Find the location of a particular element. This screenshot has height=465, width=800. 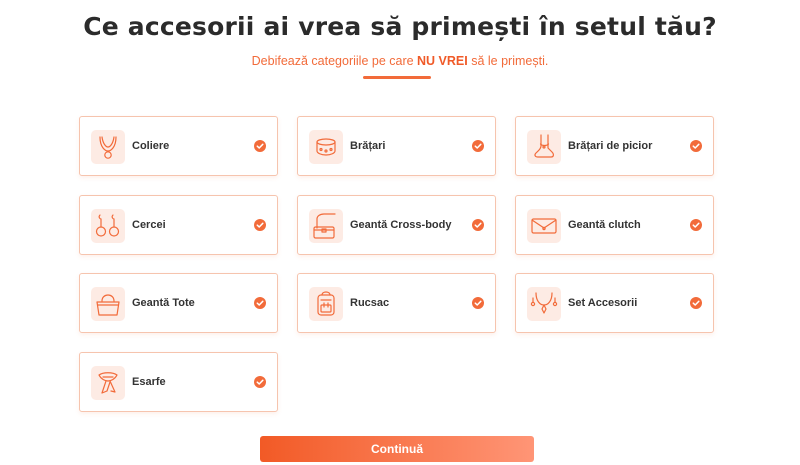

category-card-coliere: Coliere is located at coordinates (178, 146).